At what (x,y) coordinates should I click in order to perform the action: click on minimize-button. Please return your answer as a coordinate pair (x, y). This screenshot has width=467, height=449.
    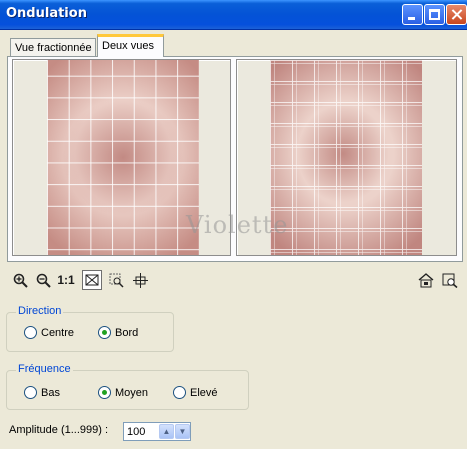
    Looking at the image, I should click on (412, 14).